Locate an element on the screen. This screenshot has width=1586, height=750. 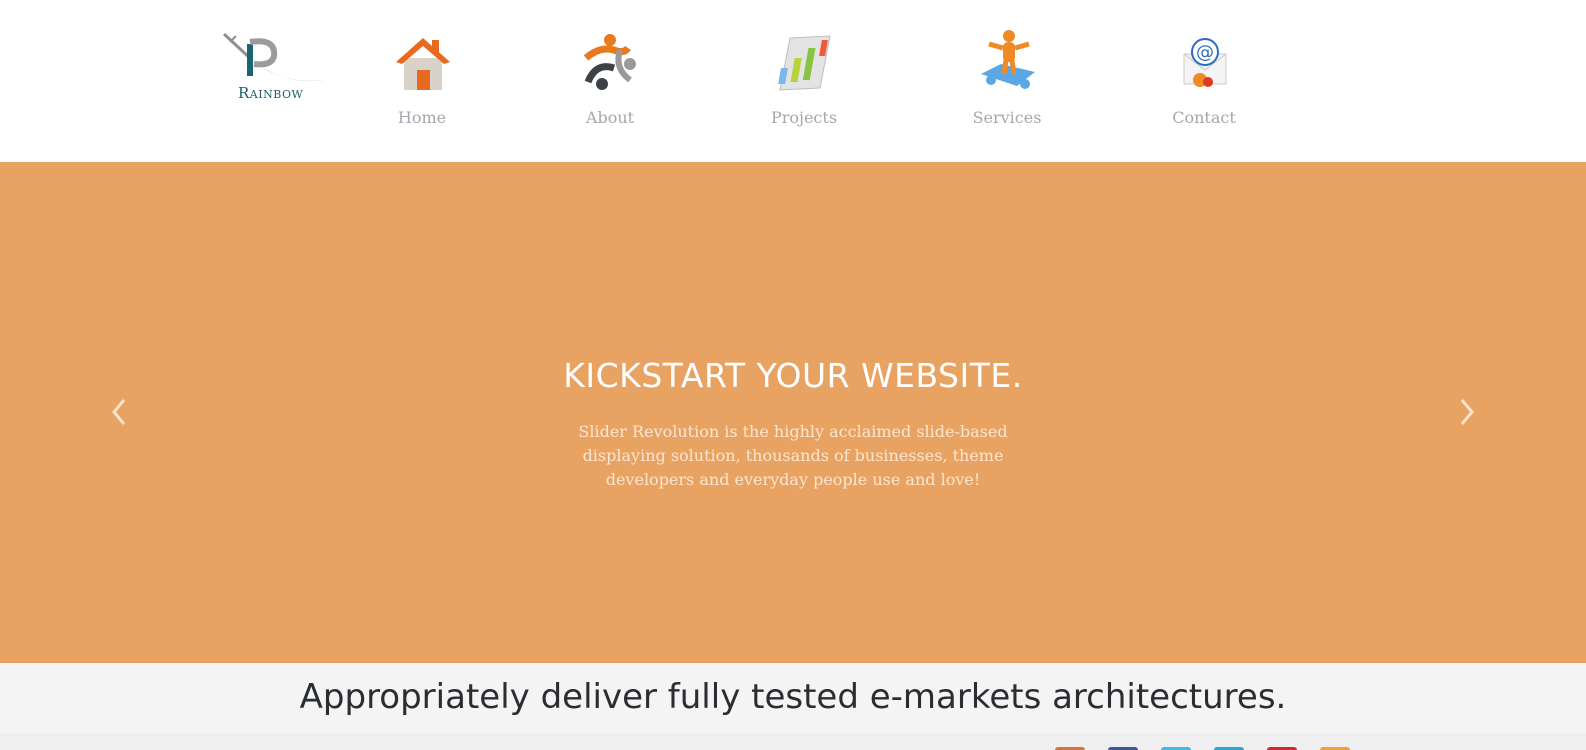
nav-about-label: About is located at coordinates (610, 117).